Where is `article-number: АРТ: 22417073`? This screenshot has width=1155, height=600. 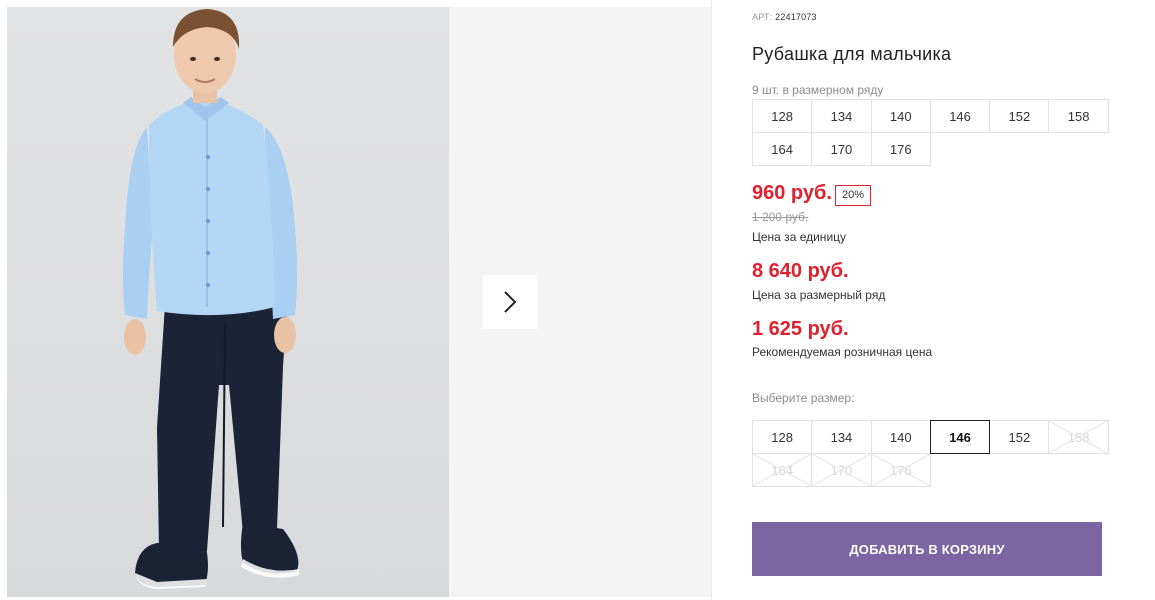 article-number: АРТ: 22417073 is located at coordinates (784, 17).